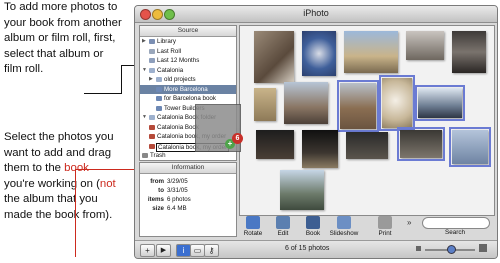 The image size is (500, 263). I want to click on info-row-size: size 6.4 MB, so click(188, 208).